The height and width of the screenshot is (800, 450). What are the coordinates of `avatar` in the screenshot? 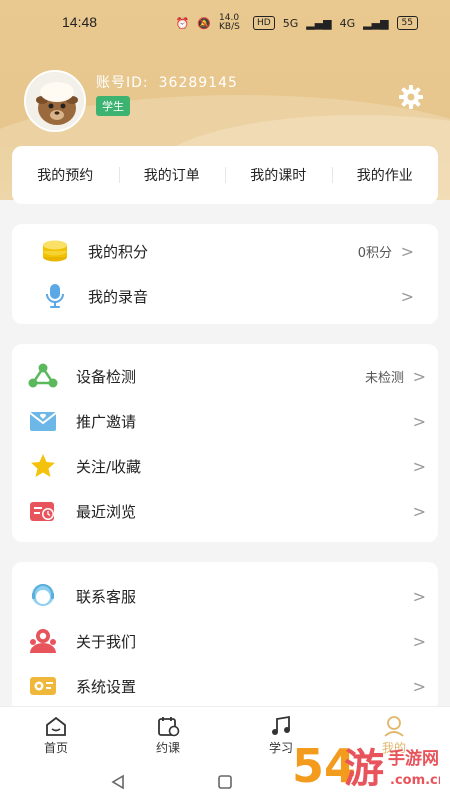 It's located at (55, 101).